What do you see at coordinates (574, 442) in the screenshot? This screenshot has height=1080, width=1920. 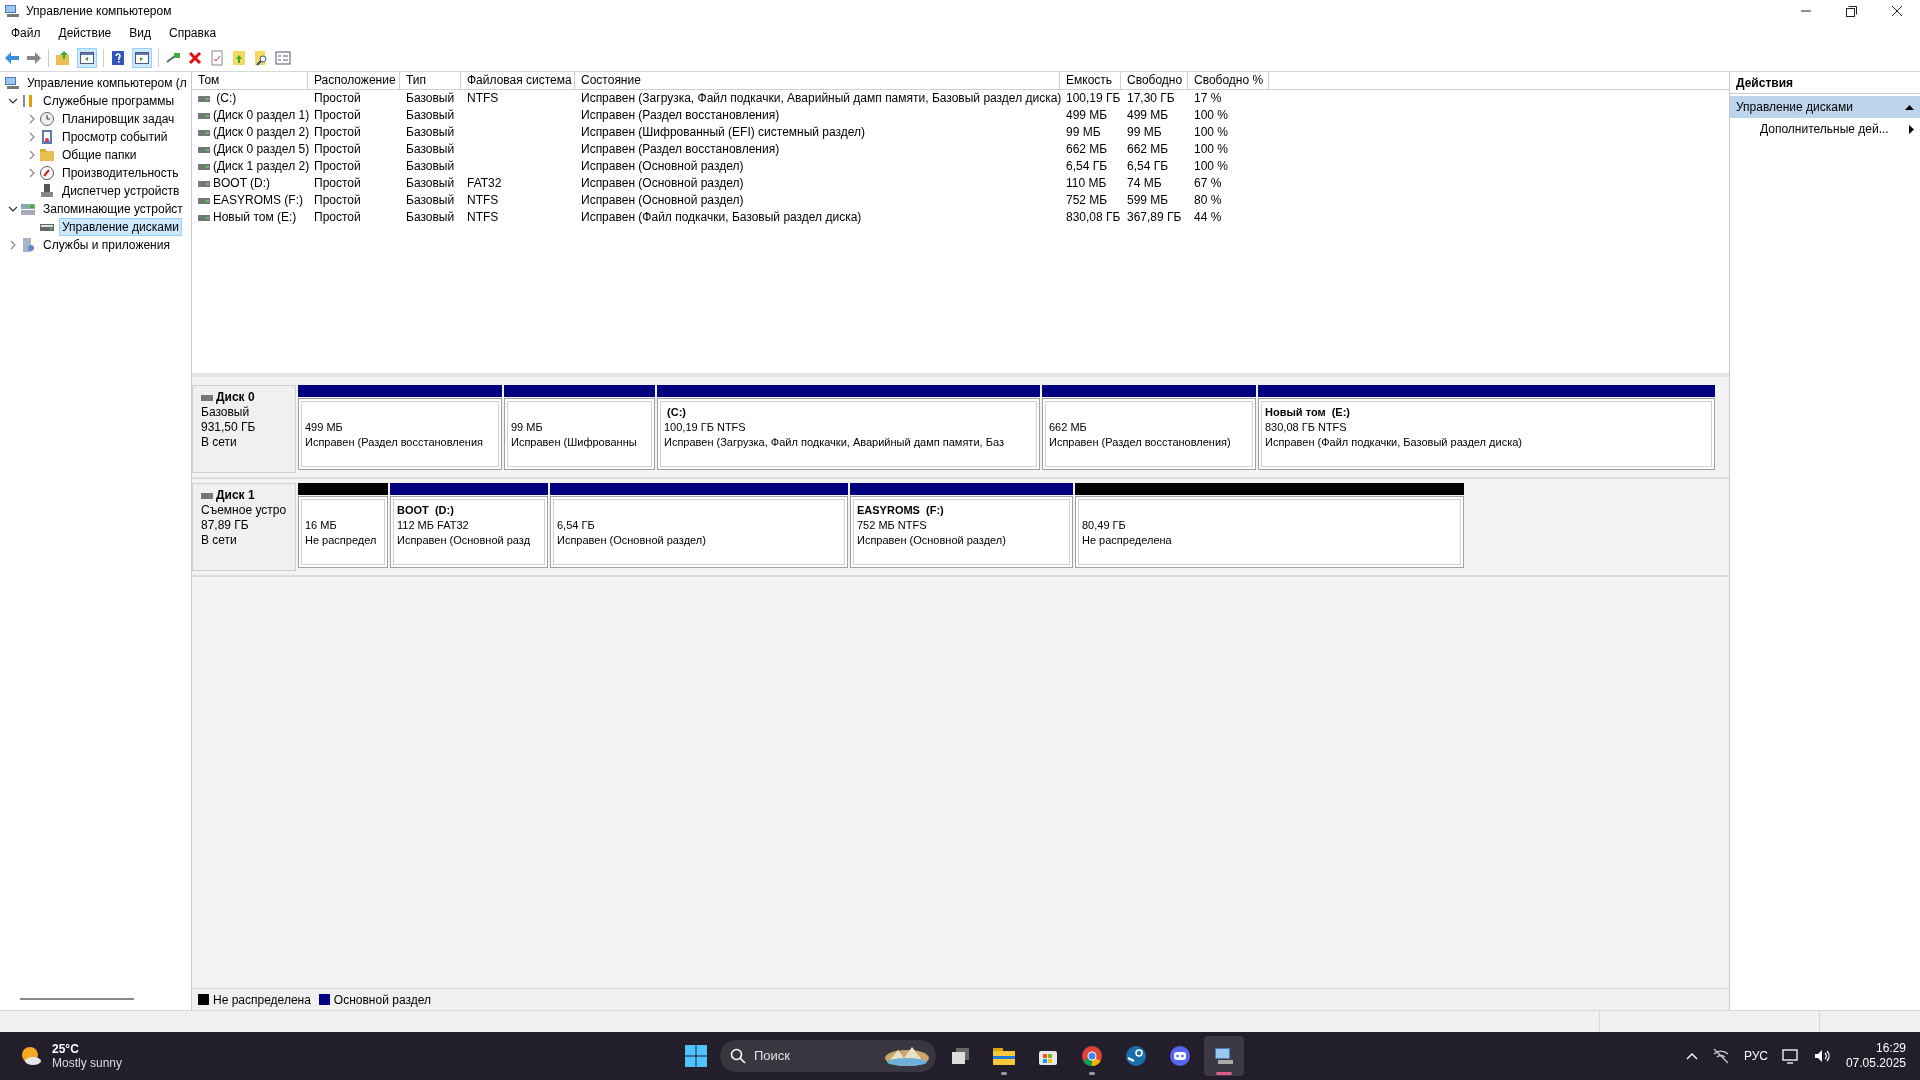 I see `partition-status: Исправен (Шифрованны` at bounding box center [574, 442].